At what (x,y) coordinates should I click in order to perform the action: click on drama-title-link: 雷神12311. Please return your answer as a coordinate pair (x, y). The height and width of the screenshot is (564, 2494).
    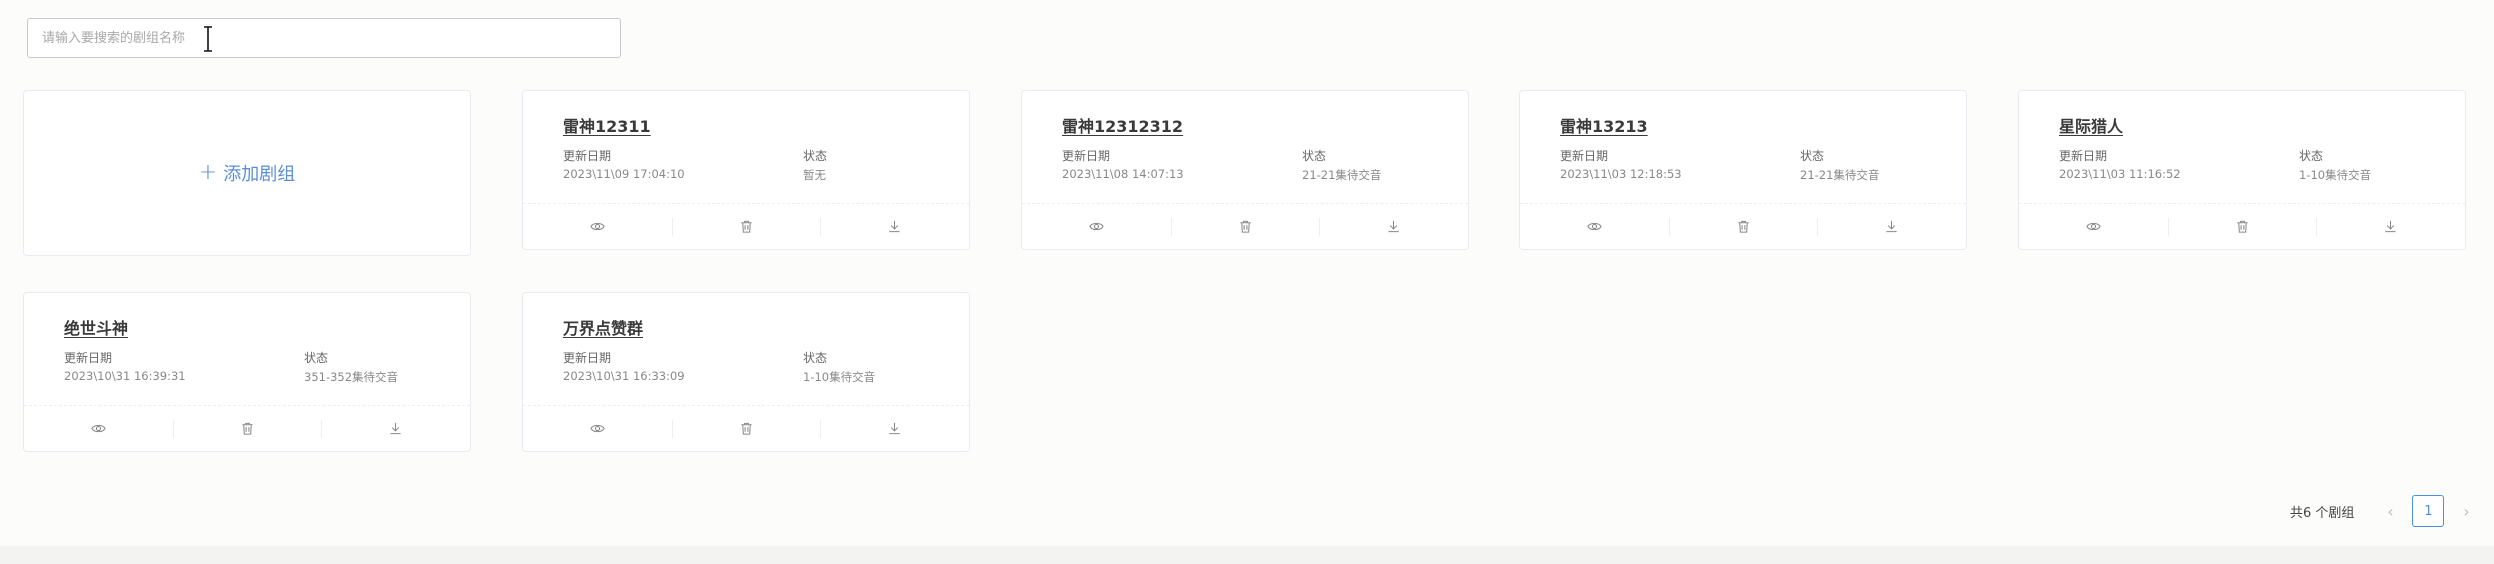
    Looking at the image, I should click on (607, 125).